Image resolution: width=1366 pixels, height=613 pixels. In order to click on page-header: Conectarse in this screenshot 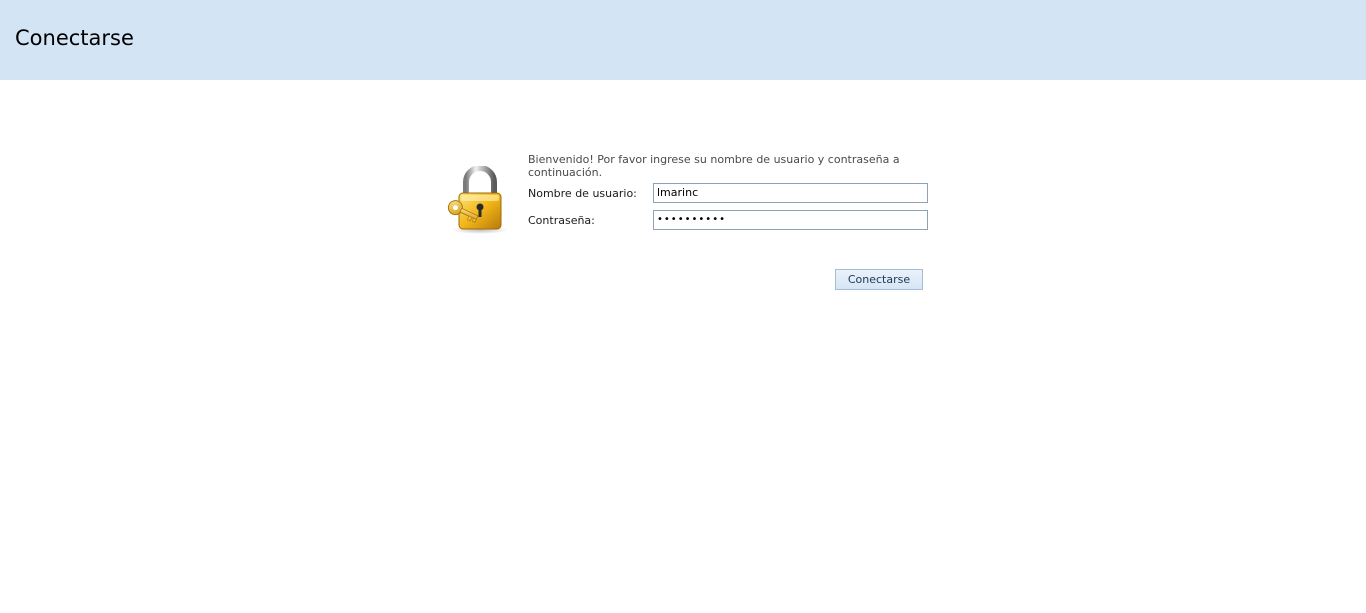, I will do `click(683, 40)`.